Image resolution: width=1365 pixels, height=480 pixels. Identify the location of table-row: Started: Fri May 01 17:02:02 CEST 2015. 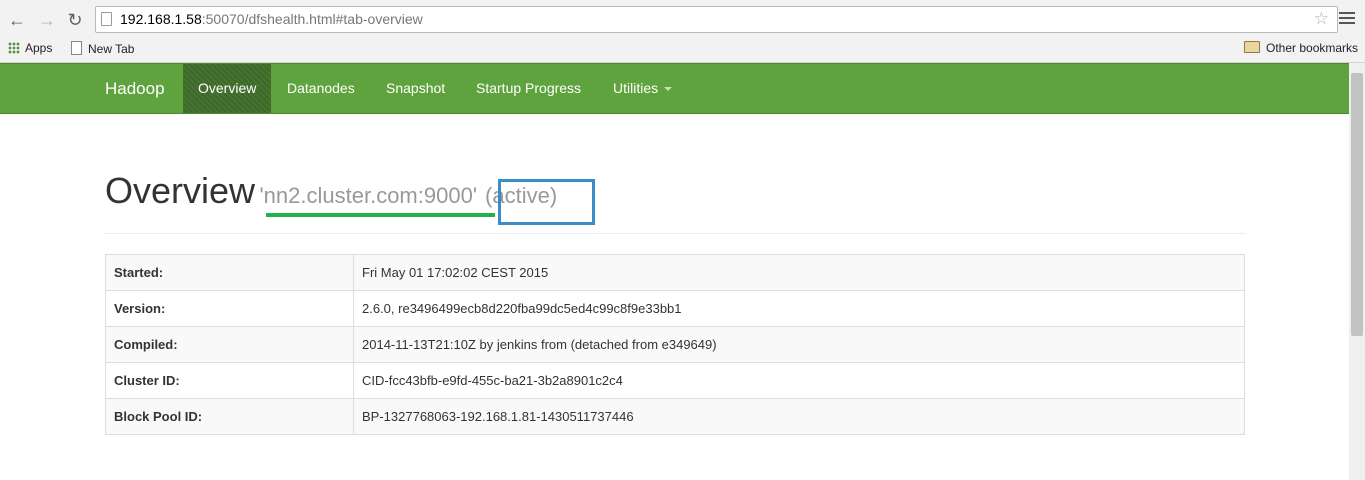
(675, 272).